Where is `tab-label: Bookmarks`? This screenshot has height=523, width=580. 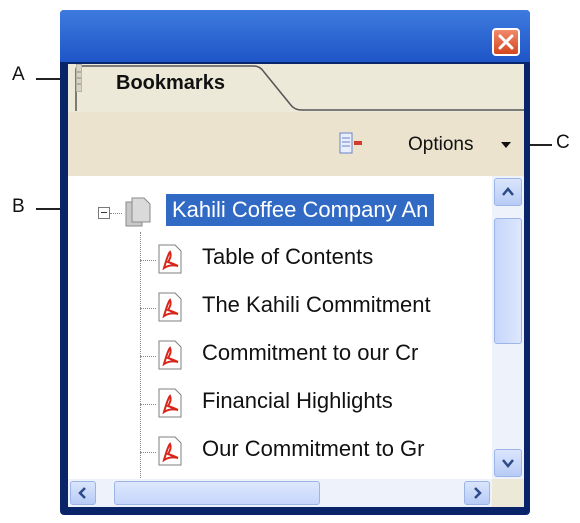
tab-label: Bookmarks is located at coordinates (170, 83).